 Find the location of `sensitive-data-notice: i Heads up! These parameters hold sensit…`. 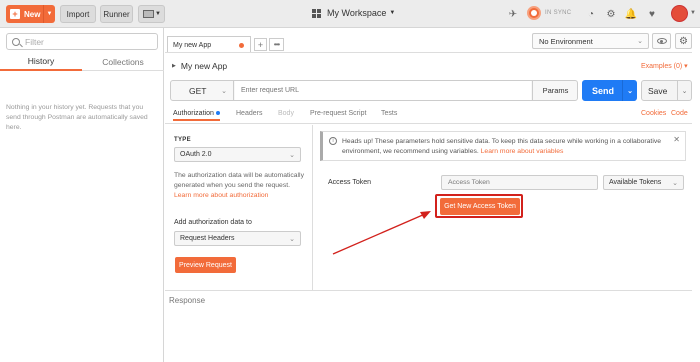

sensitive-data-notice: i Heads up! These parameters hold sensit… is located at coordinates (503, 146).